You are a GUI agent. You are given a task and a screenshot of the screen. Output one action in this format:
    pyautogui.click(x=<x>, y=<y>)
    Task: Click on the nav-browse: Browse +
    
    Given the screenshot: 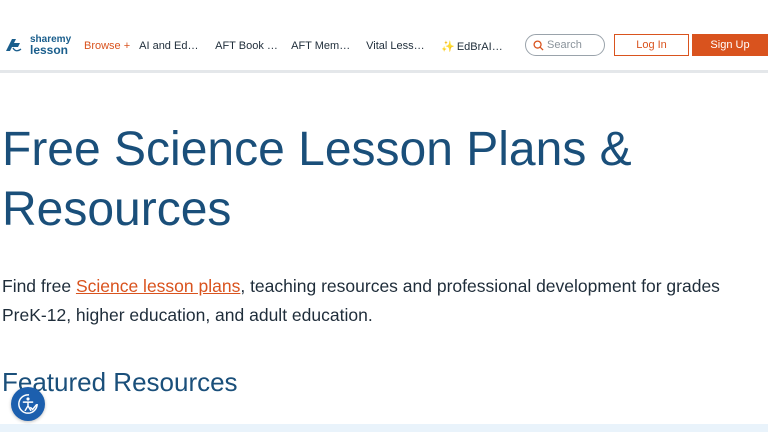 What is the action you would take?
    pyautogui.click(x=107, y=46)
    